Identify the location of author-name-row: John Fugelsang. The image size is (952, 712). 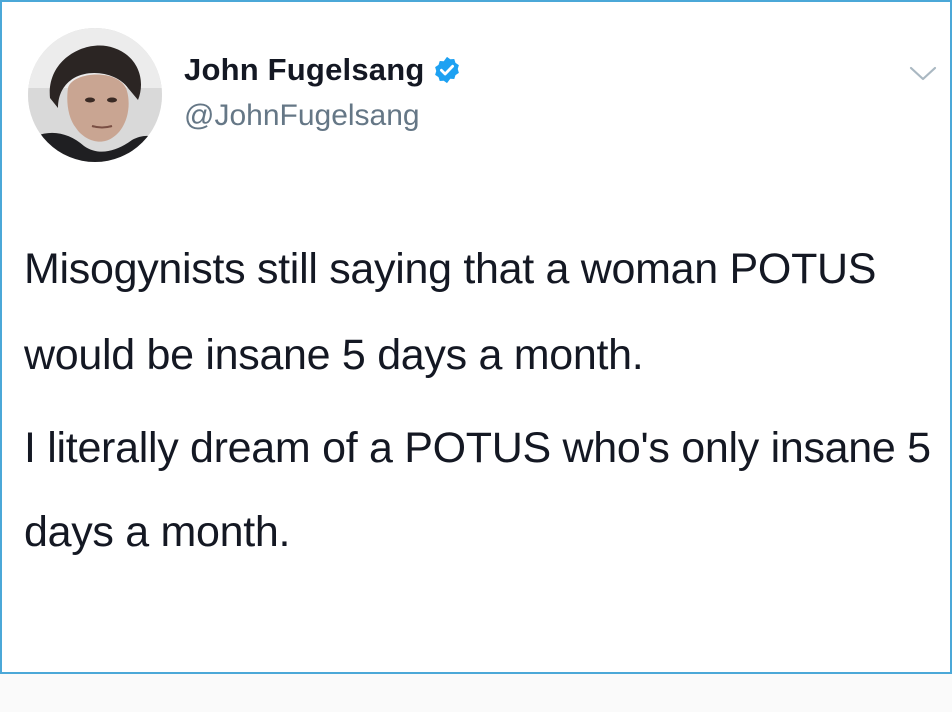
(323, 70).